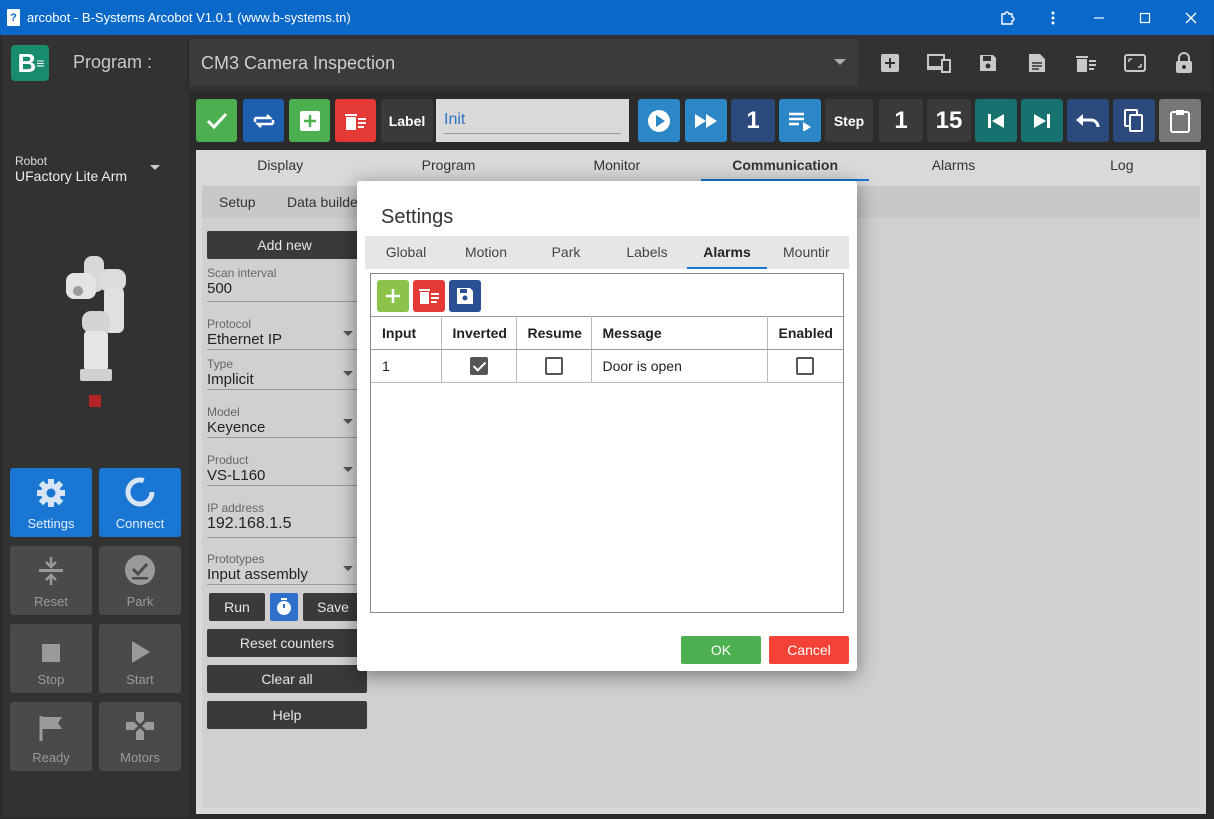 This screenshot has width=1214, height=819. I want to click on validate-button, so click(216, 120).